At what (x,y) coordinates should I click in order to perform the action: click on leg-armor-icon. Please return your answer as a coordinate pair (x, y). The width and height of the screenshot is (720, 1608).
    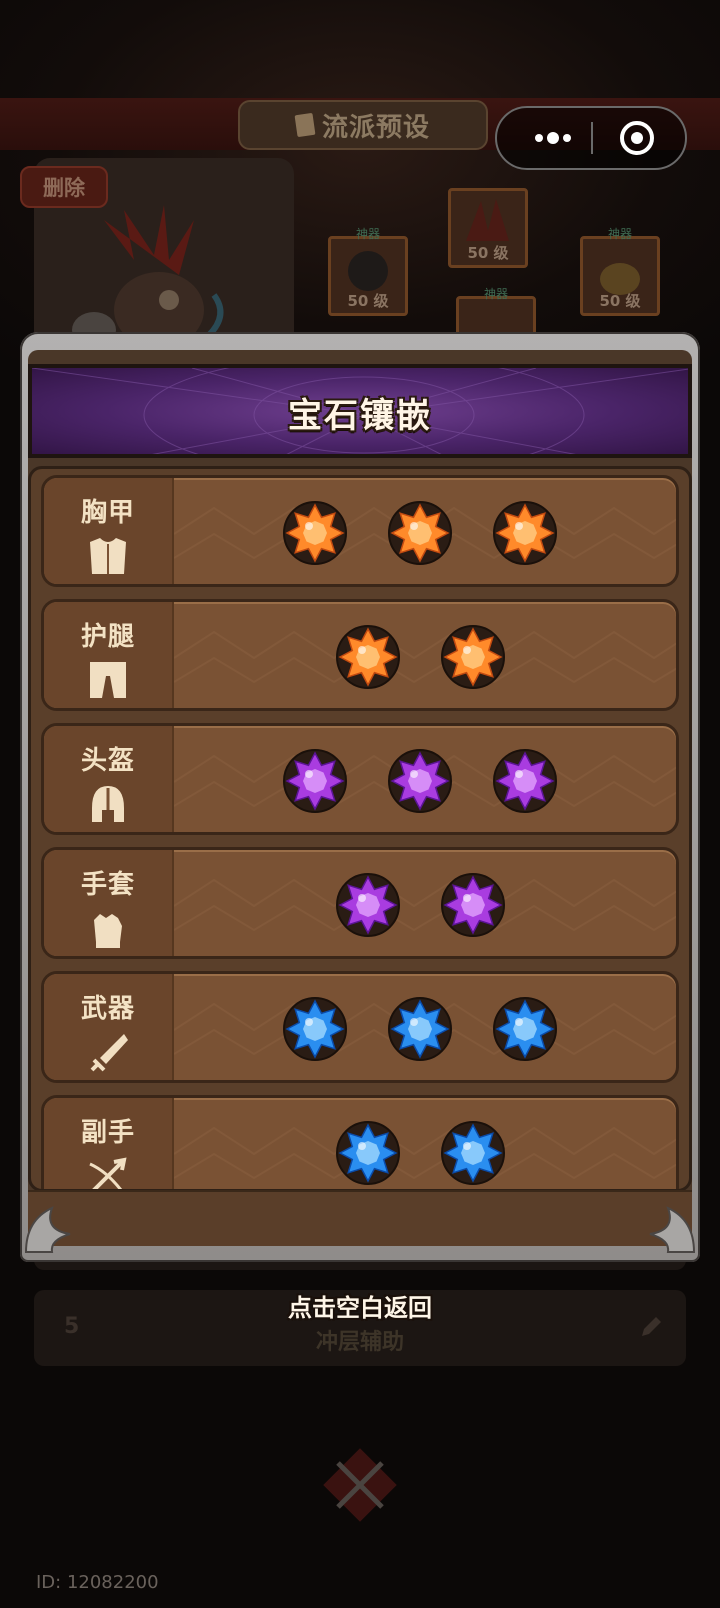
    Looking at the image, I should click on (108, 680).